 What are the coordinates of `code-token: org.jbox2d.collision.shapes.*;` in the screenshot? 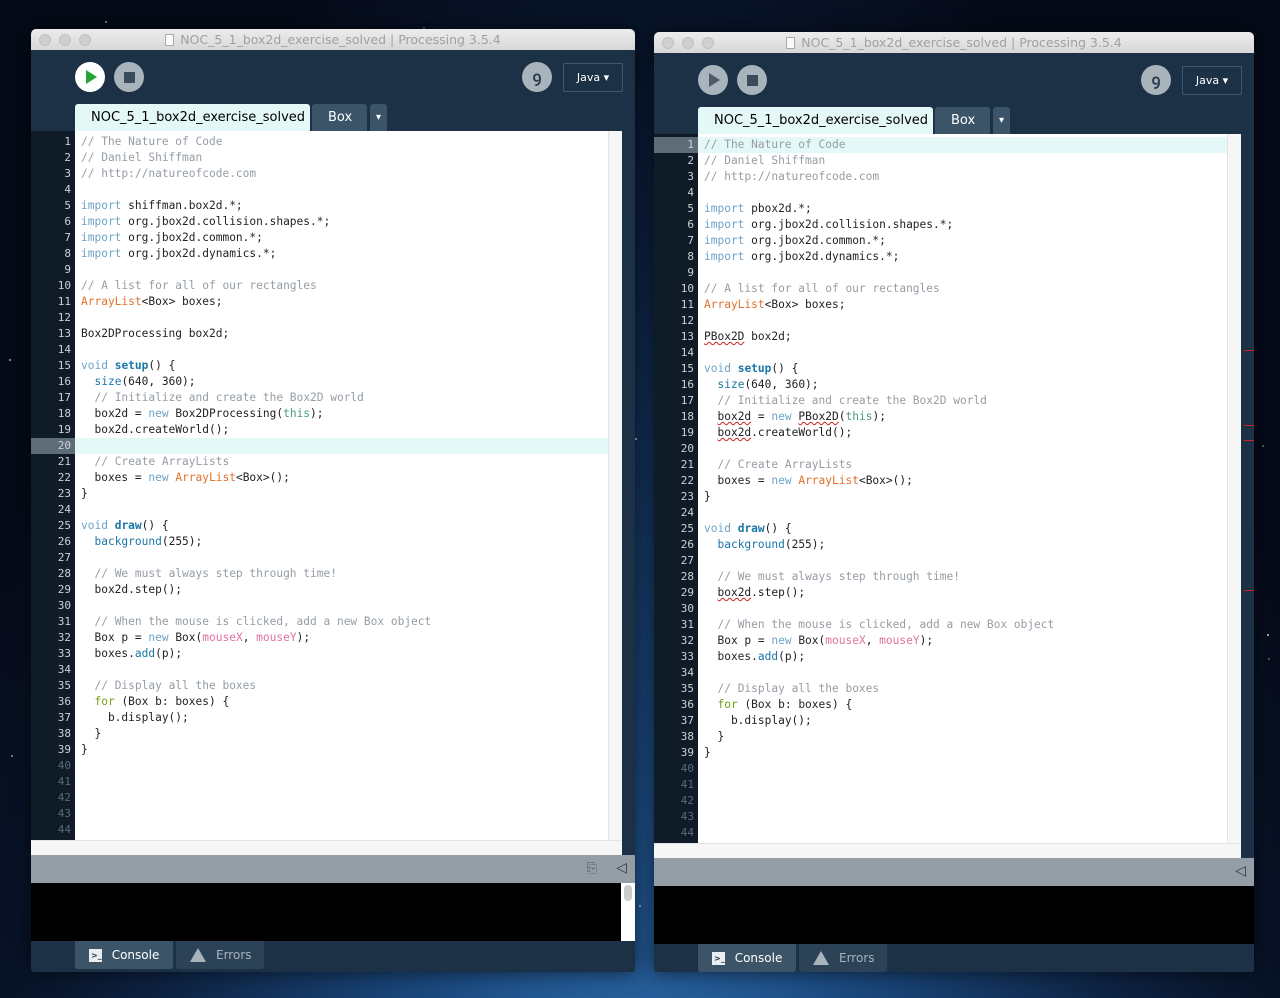 It's located at (849, 224).